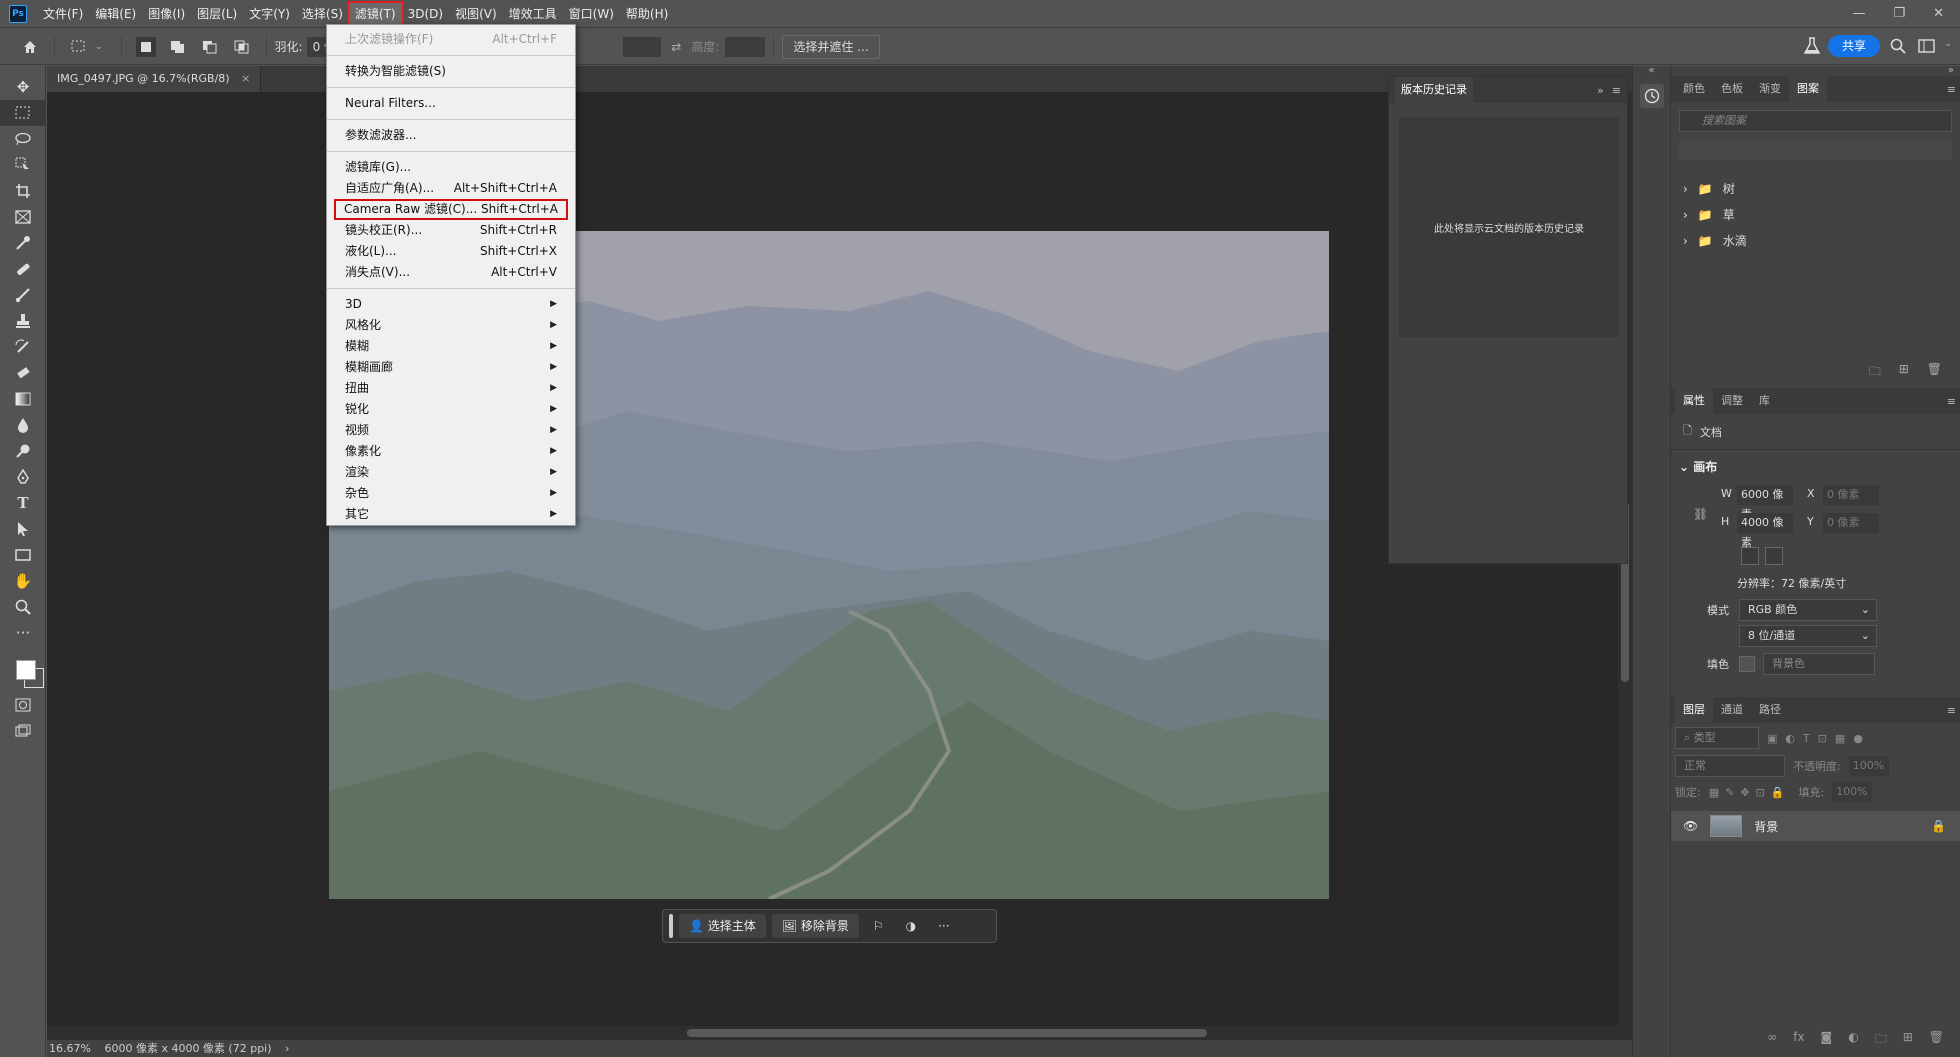  Describe the element at coordinates (451, 451) in the screenshot. I see `submenu-pixelate: 像素化 ▶` at that location.